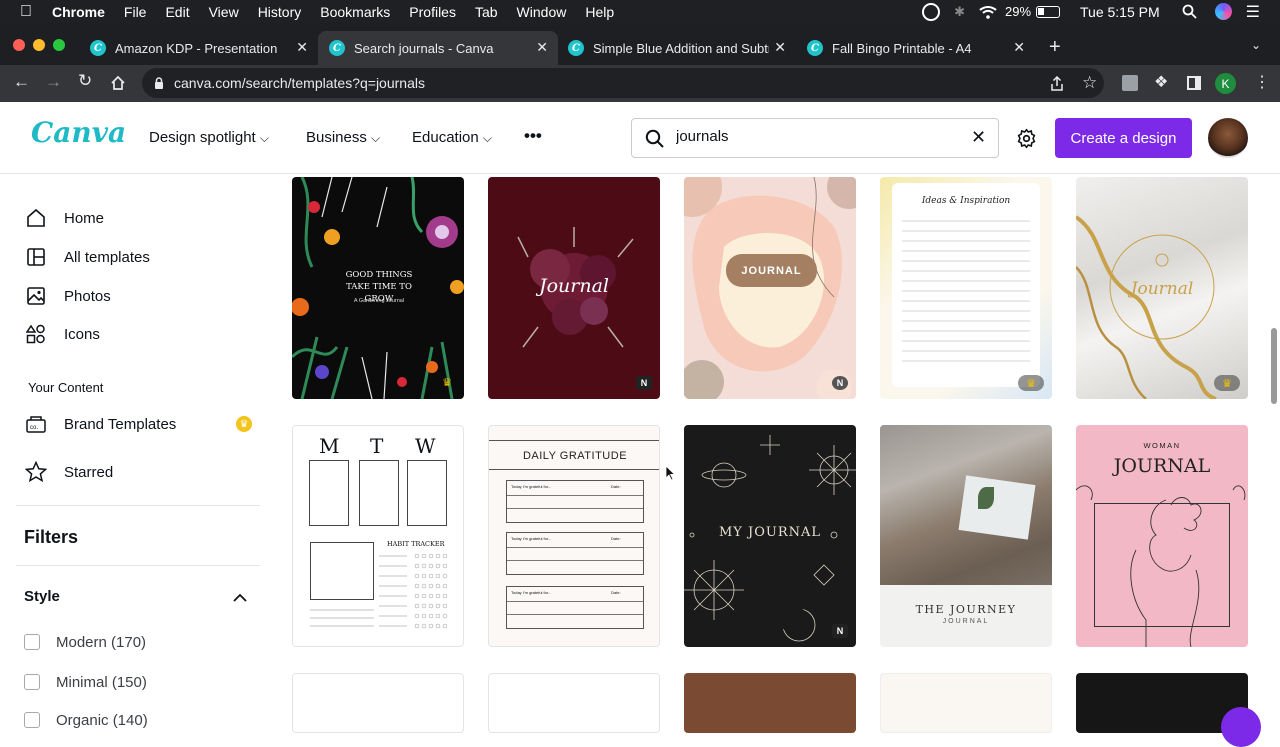  I want to click on menu-file: File, so click(135, 12).